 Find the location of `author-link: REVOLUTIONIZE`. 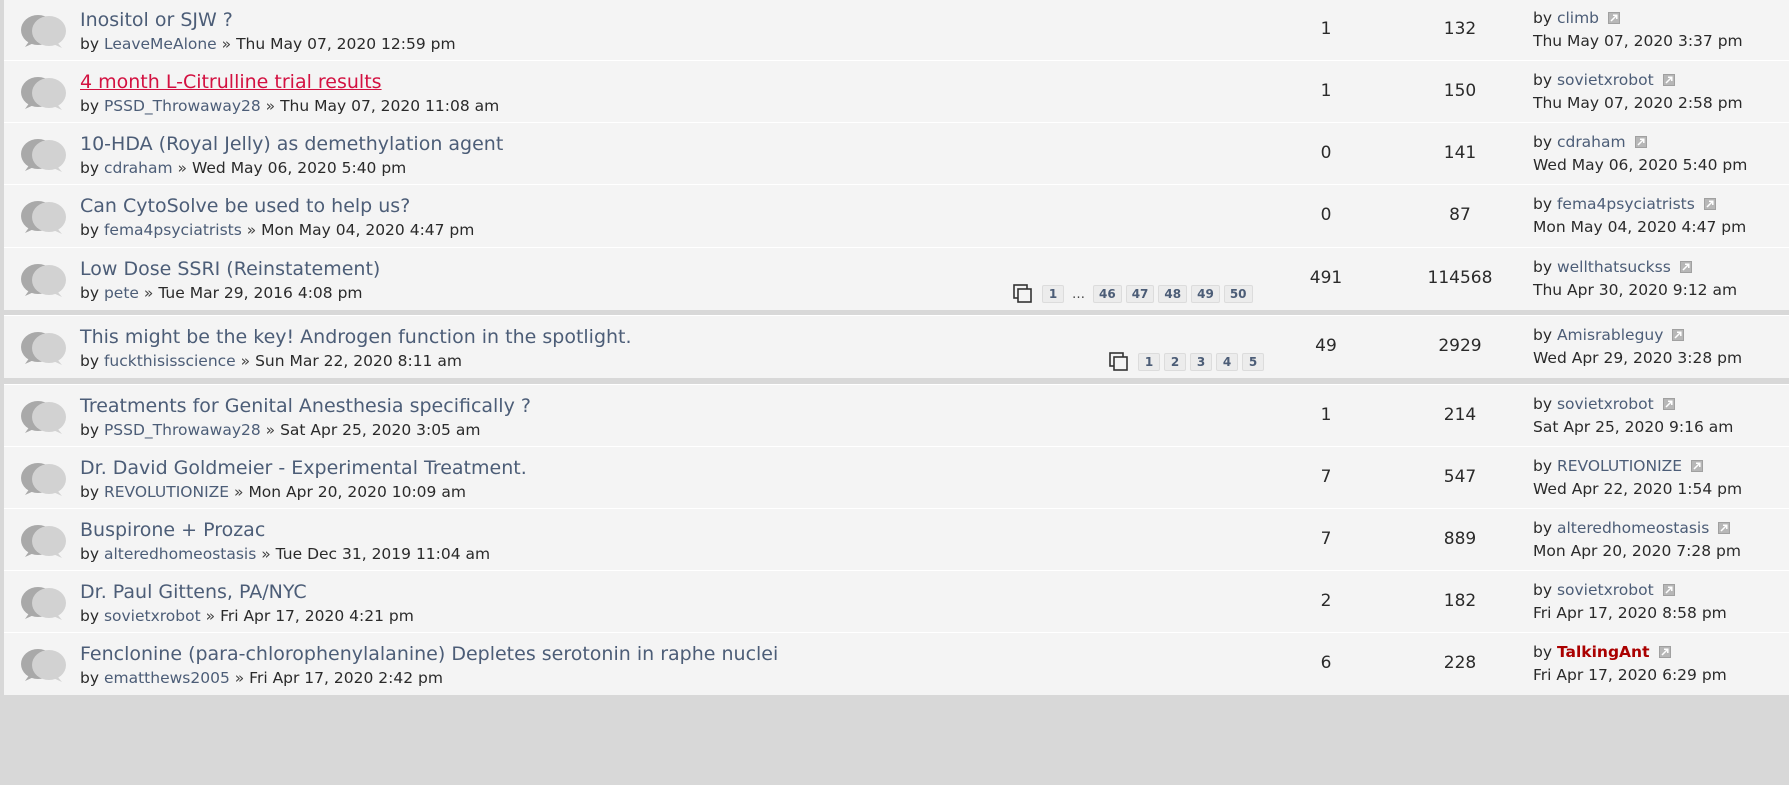

author-link: REVOLUTIONIZE is located at coordinates (166, 492).